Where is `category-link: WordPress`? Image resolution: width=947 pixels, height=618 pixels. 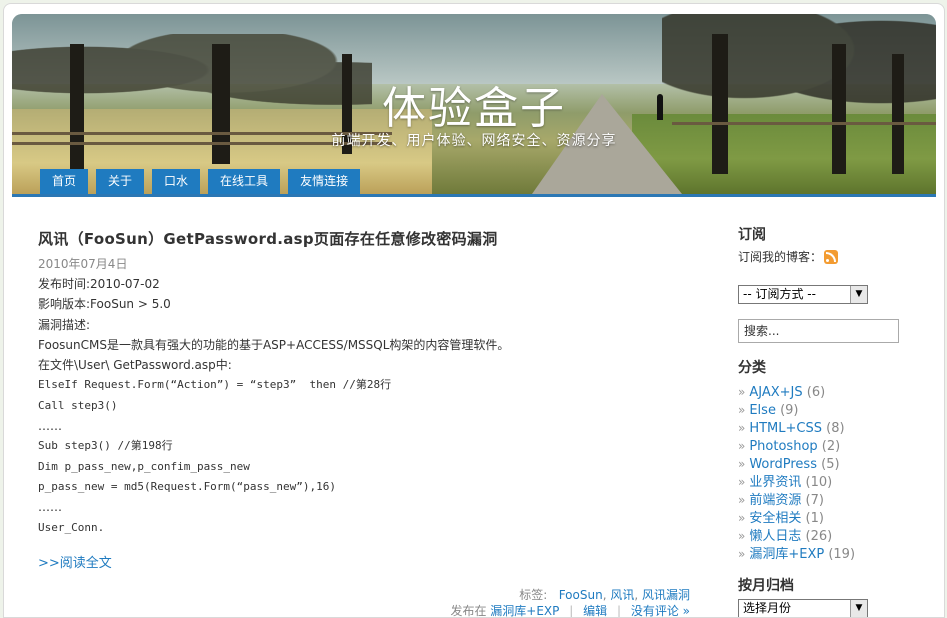 category-link: WordPress is located at coordinates (783, 464).